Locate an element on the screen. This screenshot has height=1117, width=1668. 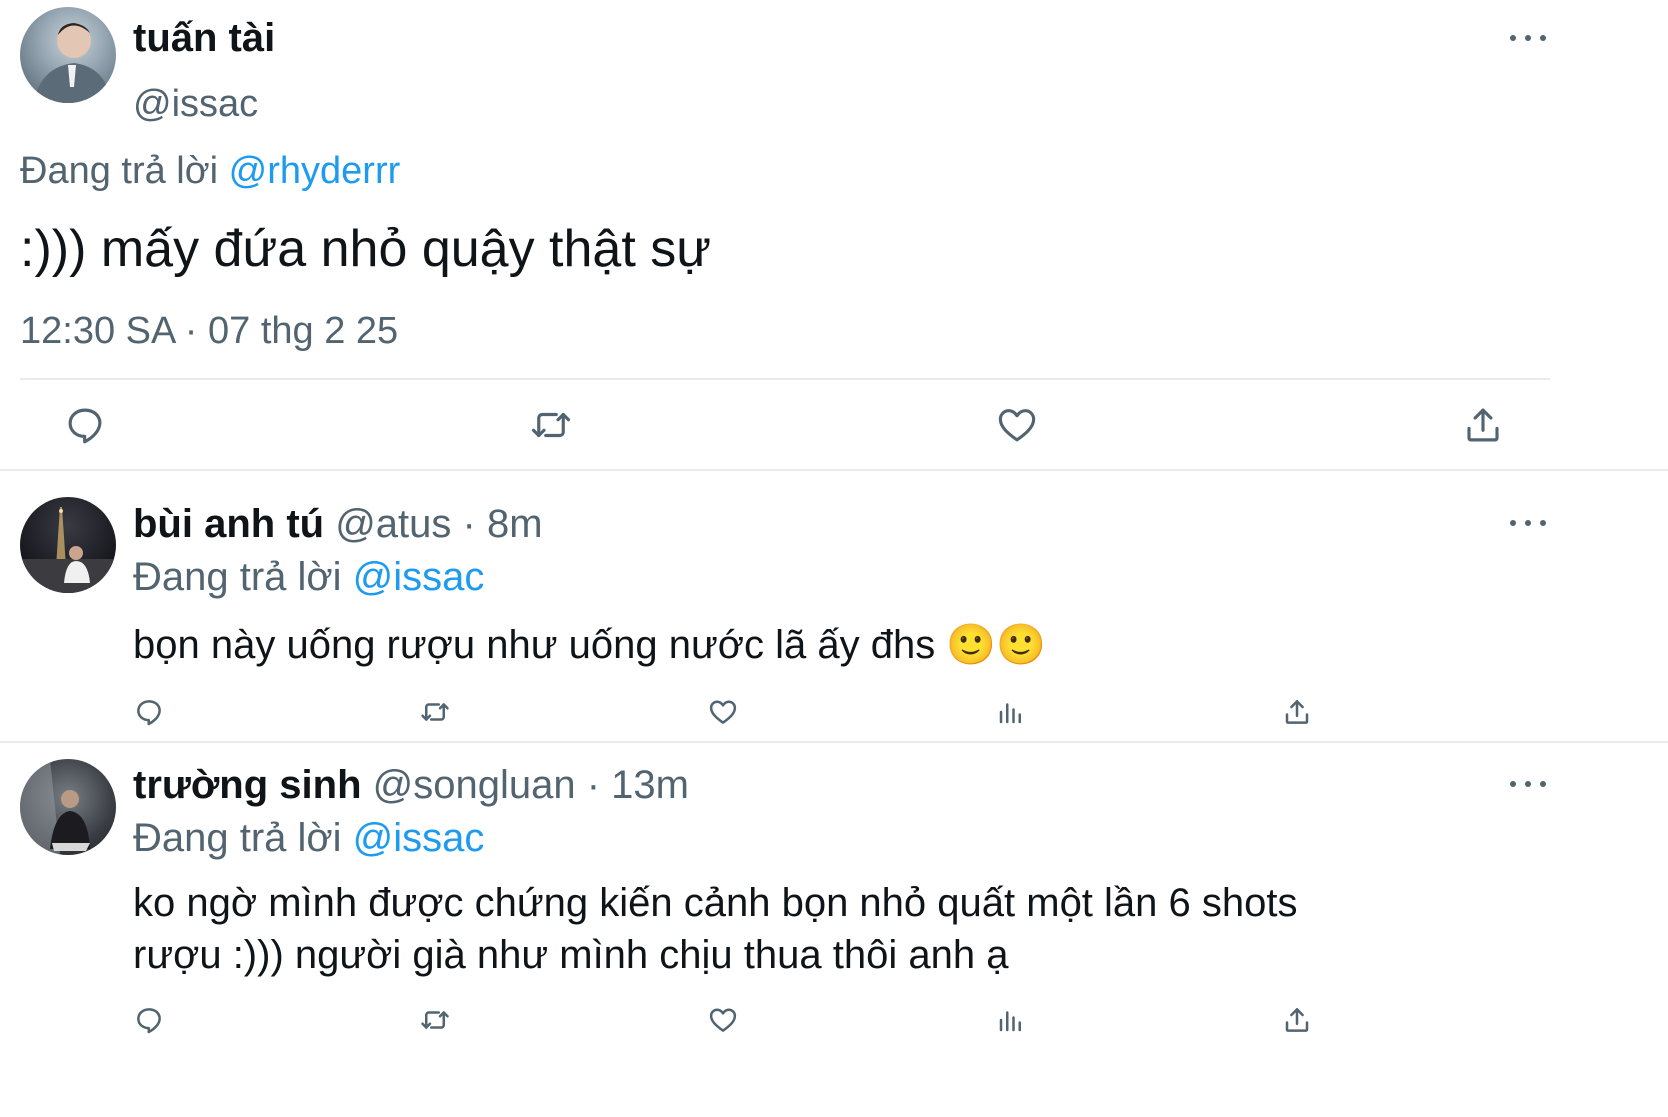
replying-to: Đang trả lời @rhyderrr is located at coordinates (210, 171).